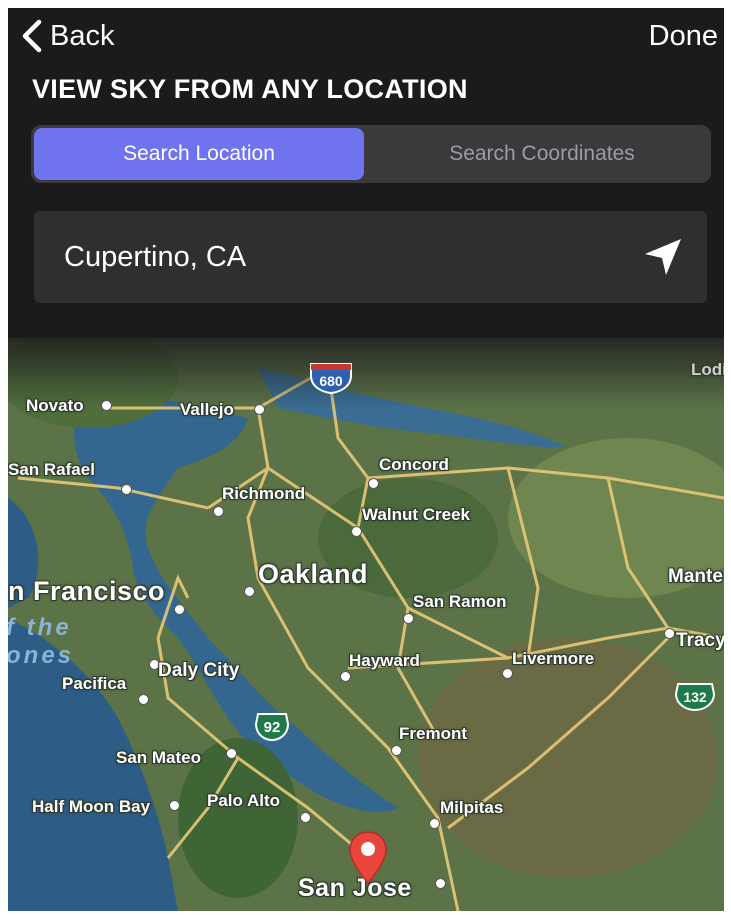  What do you see at coordinates (384, 660) in the screenshot?
I see `map-label-hayward: Hayward` at bounding box center [384, 660].